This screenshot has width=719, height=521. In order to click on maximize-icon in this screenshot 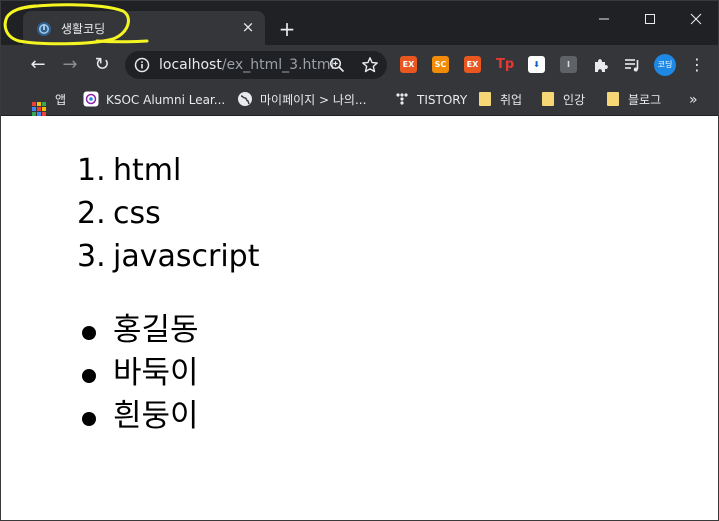, I will do `click(650, 19)`.